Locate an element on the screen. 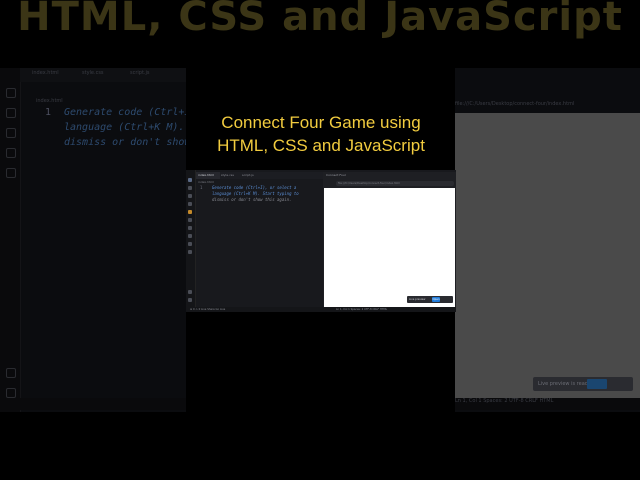 This screenshot has width=640, height=480. remote-icon is located at coordinates (190, 220).